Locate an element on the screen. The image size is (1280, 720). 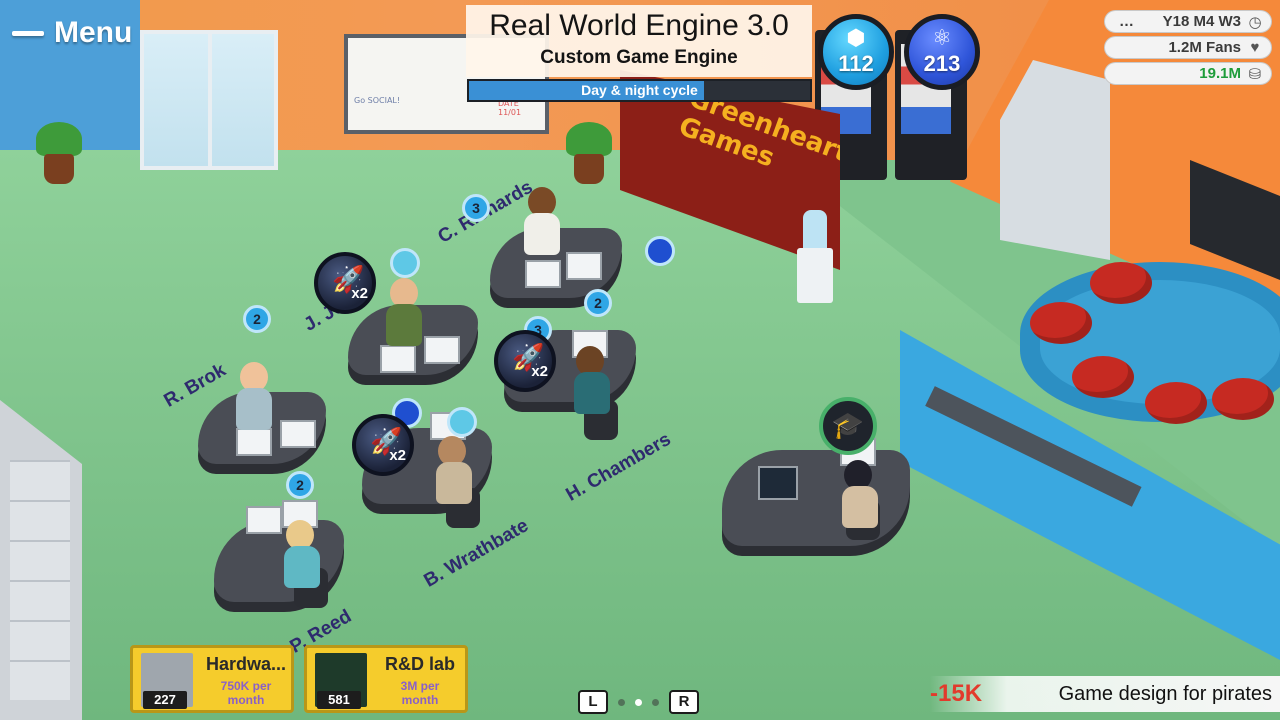
project-title: Real World Engine 3.0 is located at coordinates (639, 25).